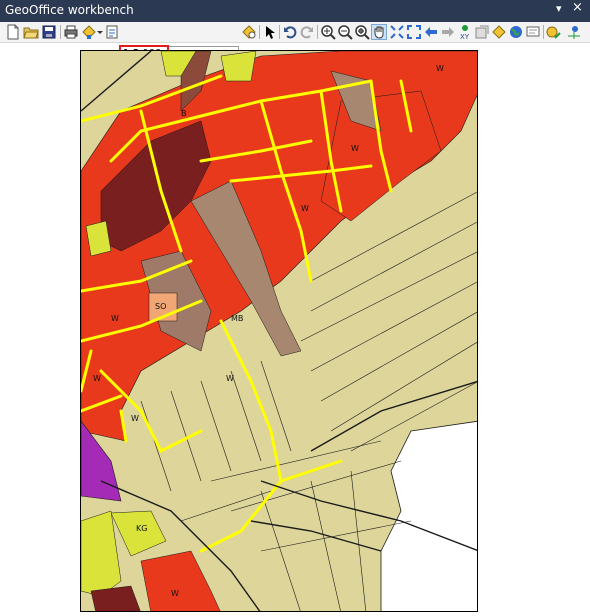 Image resolution: width=590 pixels, height=616 pixels. What do you see at coordinates (379, 32) in the screenshot?
I see `pan-hand-icon` at bounding box center [379, 32].